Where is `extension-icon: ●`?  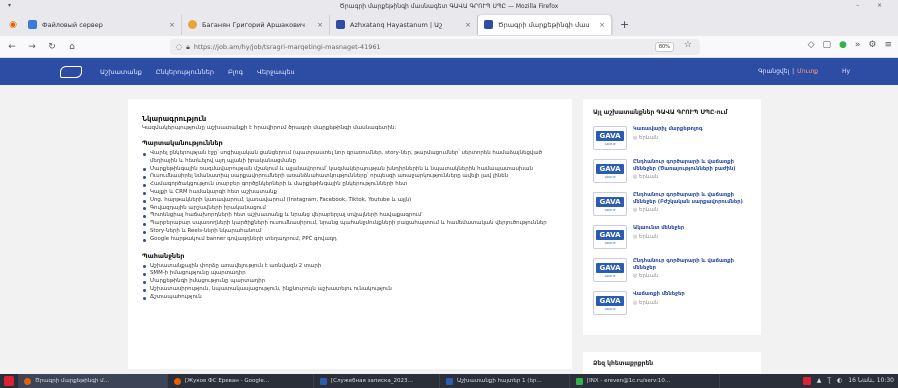 extension-icon: ● is located at coordinates (843, 45).